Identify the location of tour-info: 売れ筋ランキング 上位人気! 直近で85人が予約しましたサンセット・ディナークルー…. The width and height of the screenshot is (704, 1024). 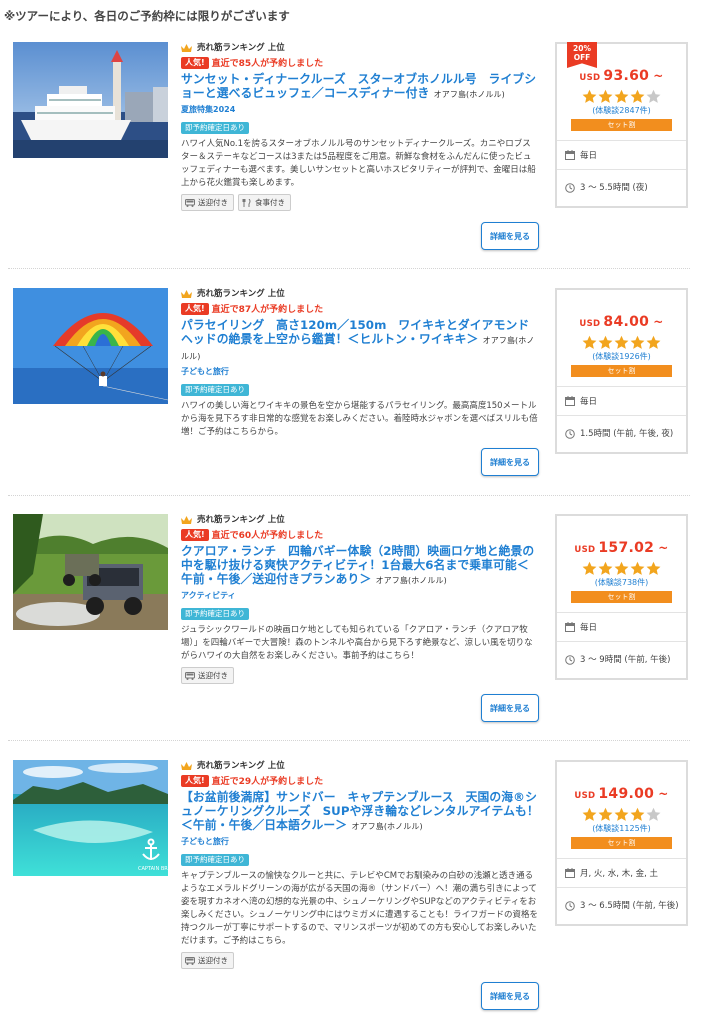
(360, 146).